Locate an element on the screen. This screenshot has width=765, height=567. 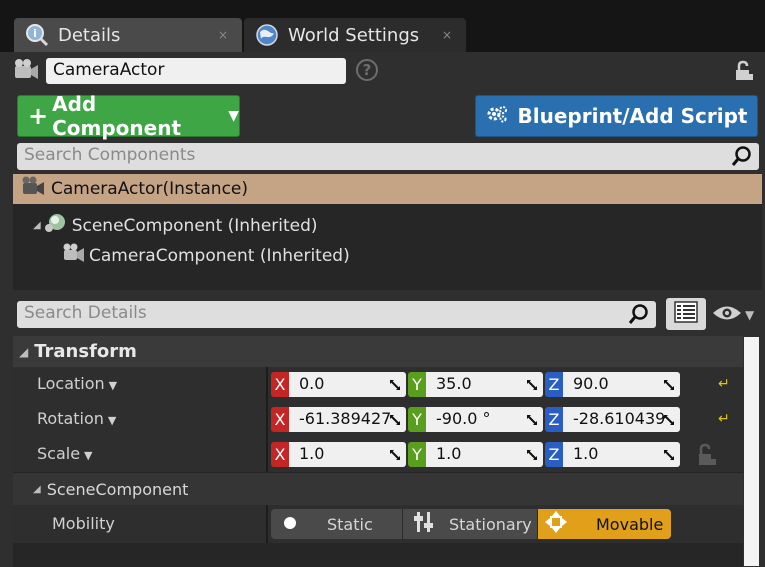
scene-component-icon is located at coordinates (56, 225).